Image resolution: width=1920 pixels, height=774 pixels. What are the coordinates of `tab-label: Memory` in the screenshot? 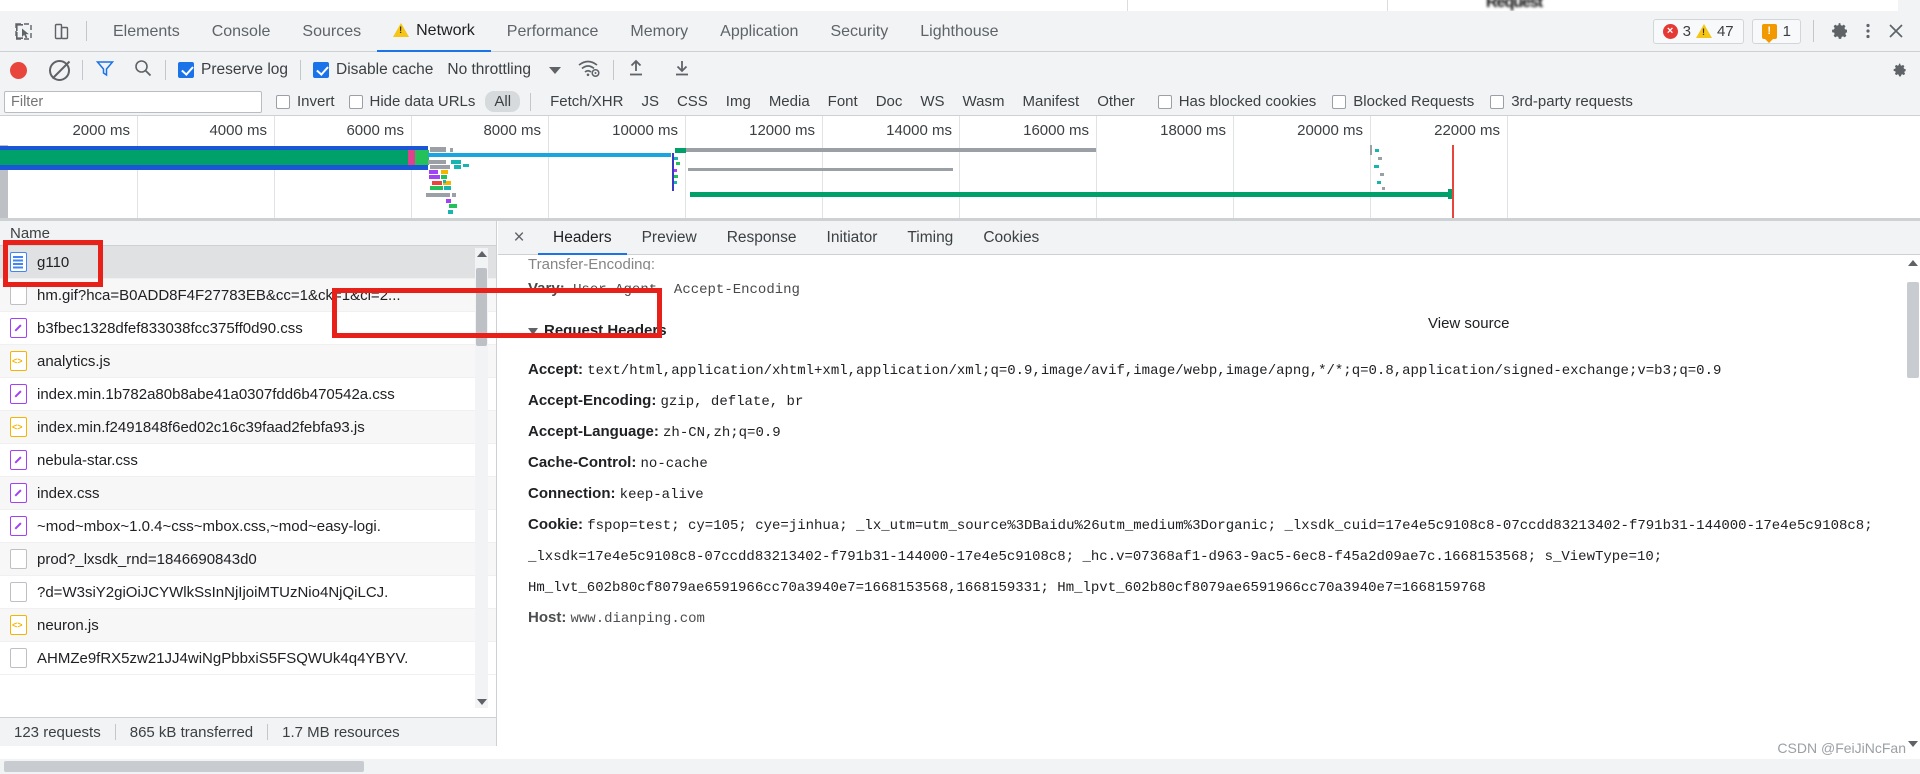 It's located at (659, 31).